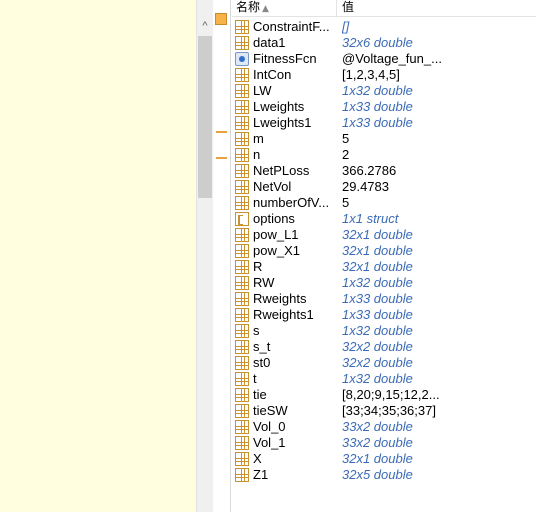  Describe the element at coordinates (384, 331) in the screenshot. I see `variable-row: s 1x32 double` at that location.